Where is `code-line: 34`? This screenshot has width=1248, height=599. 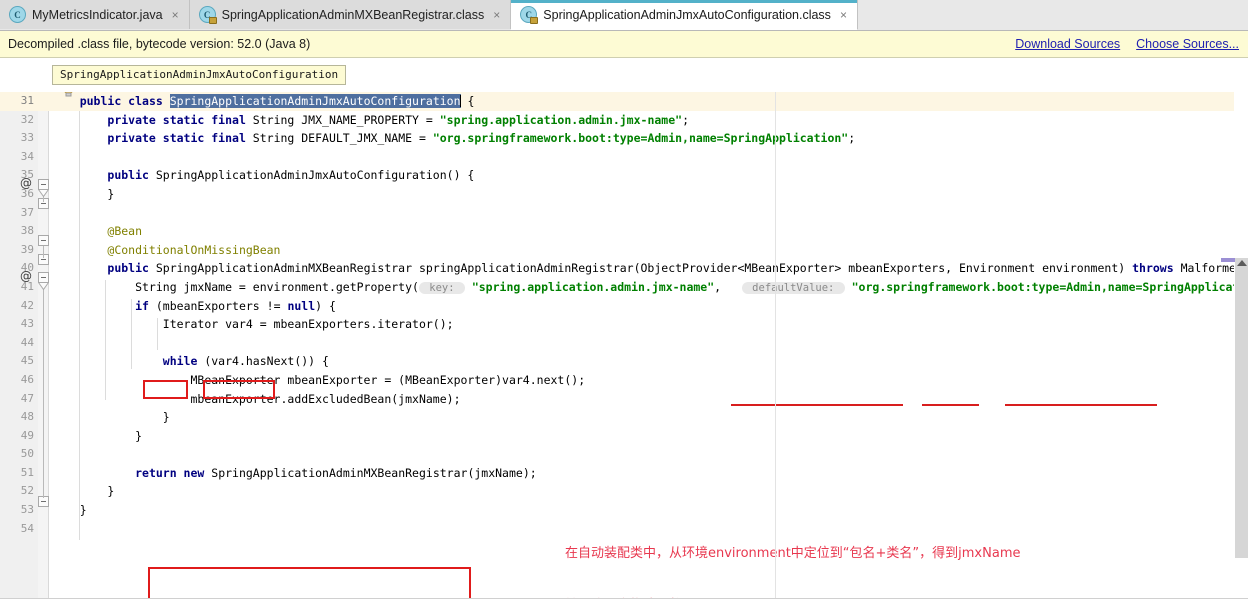
code-line: 34 is located at coordinates (624, 157).